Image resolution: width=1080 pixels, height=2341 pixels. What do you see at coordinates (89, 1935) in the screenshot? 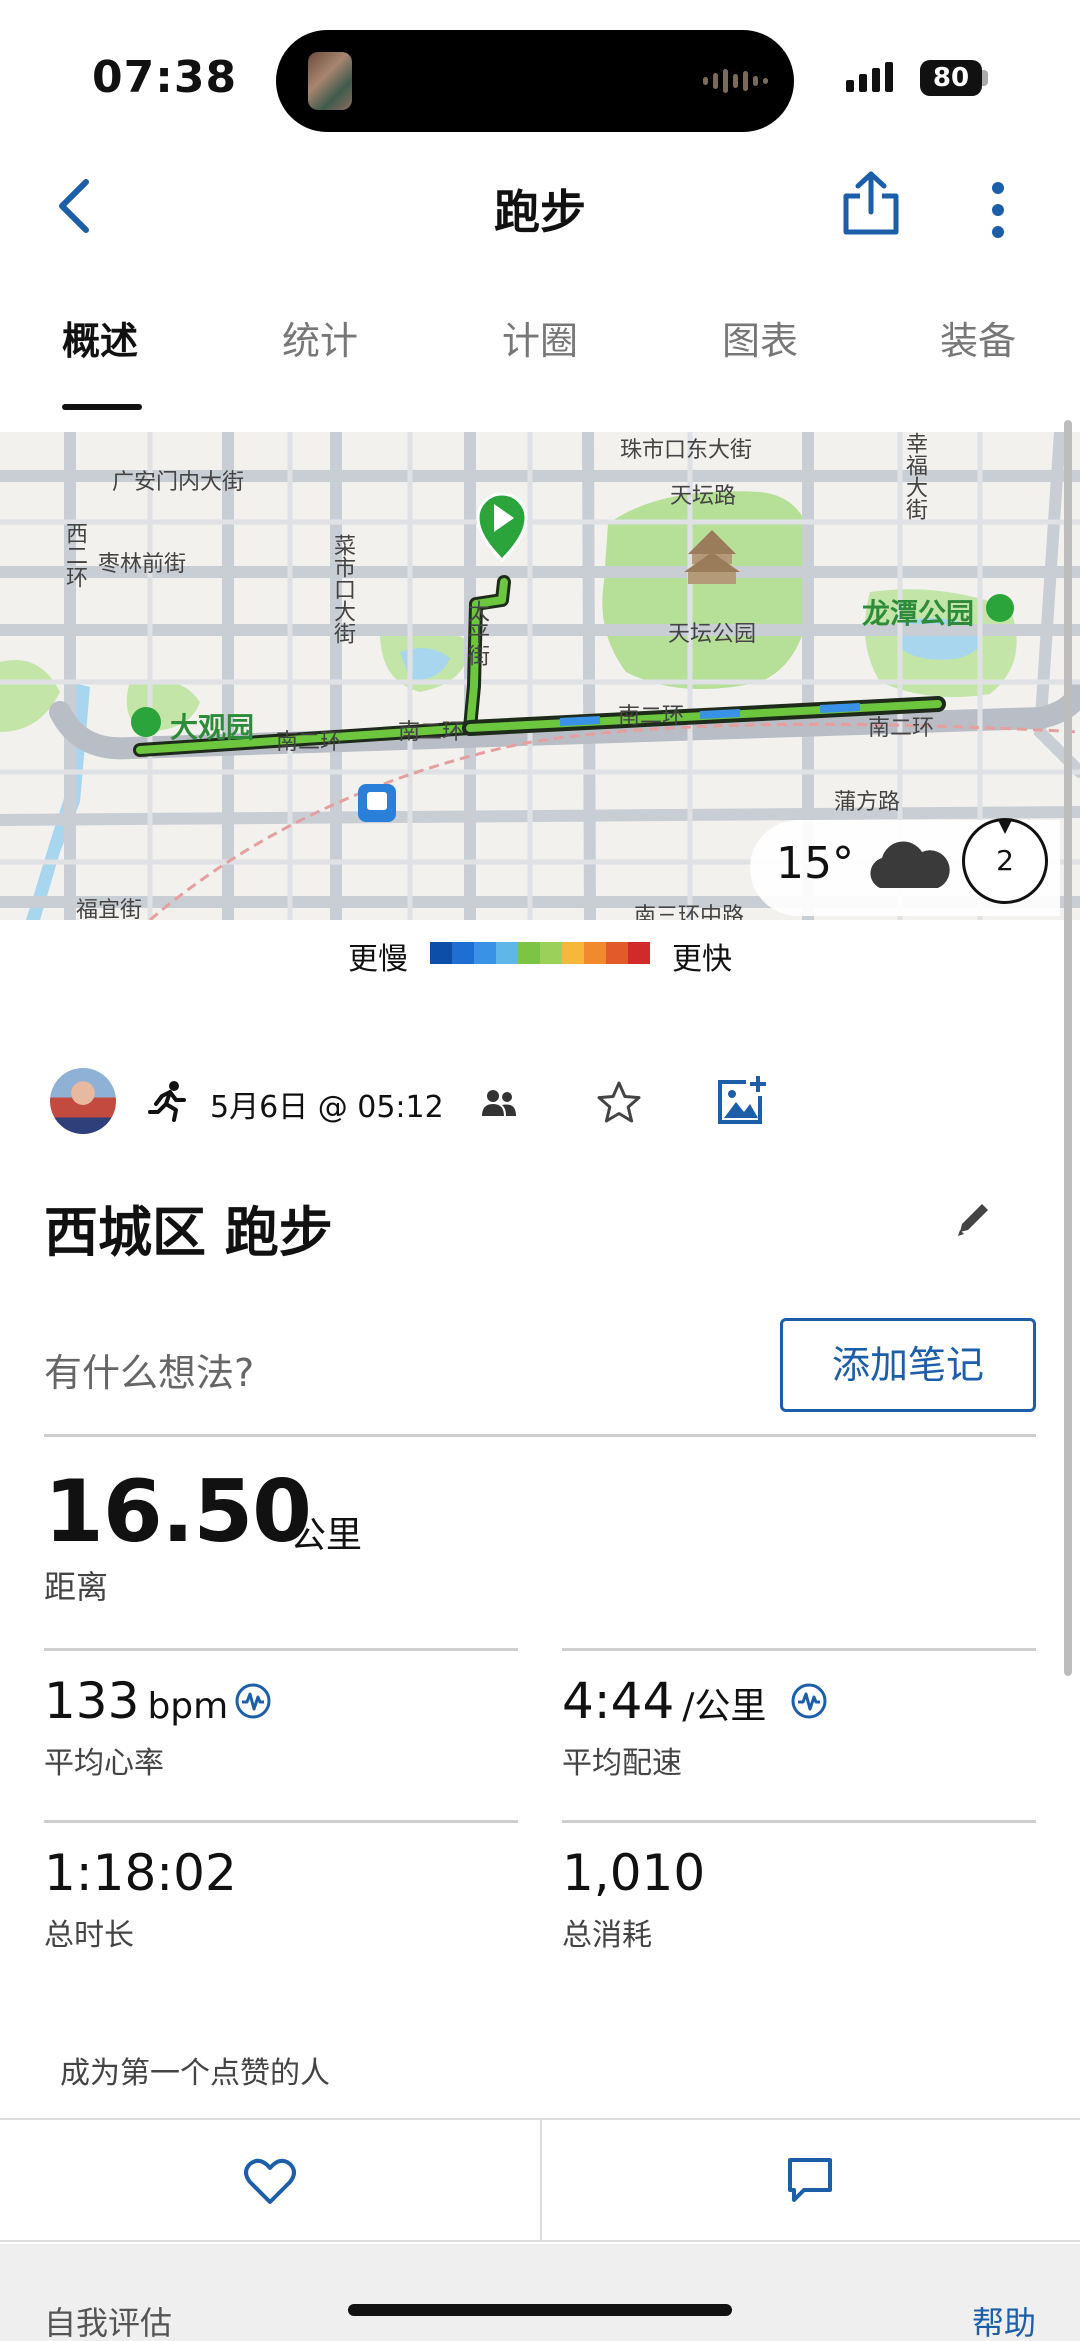
I see `duration-label: 总时长` at bounding box center [89, 1935].